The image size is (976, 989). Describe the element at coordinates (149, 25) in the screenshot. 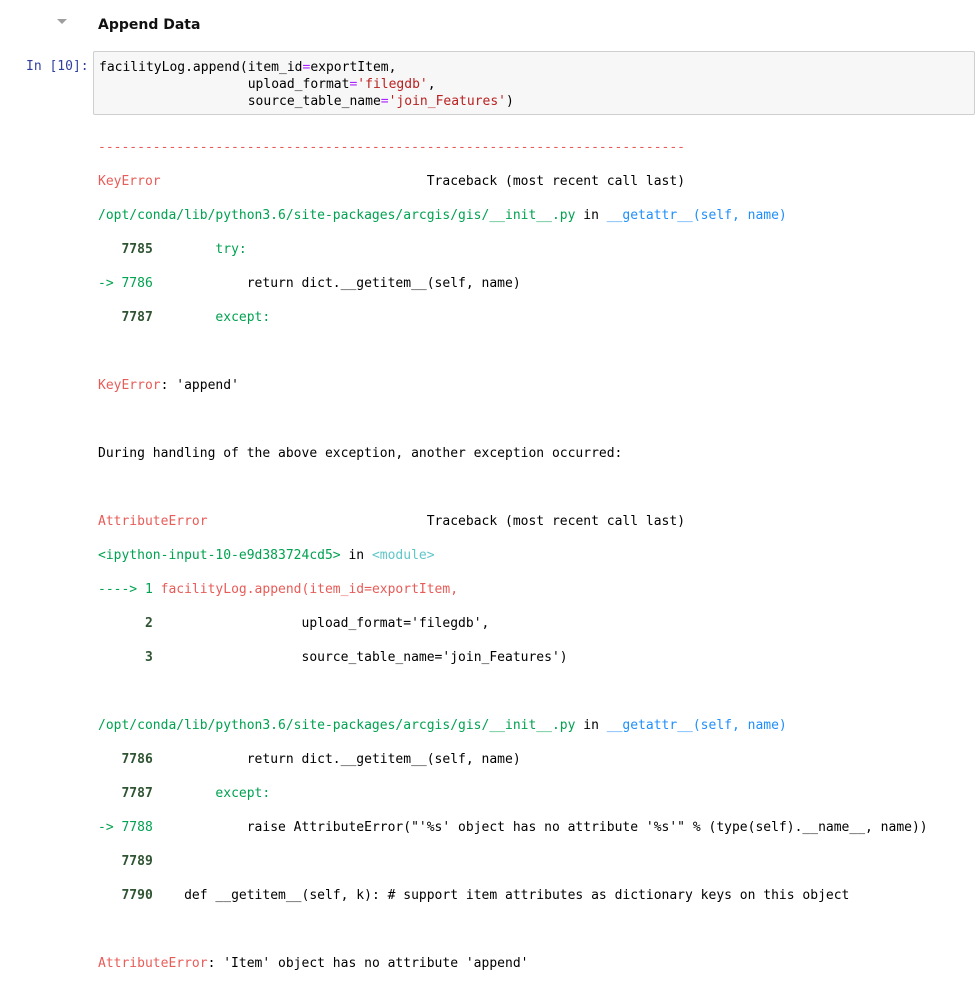

I see `section-heading: Append Data` at that location.